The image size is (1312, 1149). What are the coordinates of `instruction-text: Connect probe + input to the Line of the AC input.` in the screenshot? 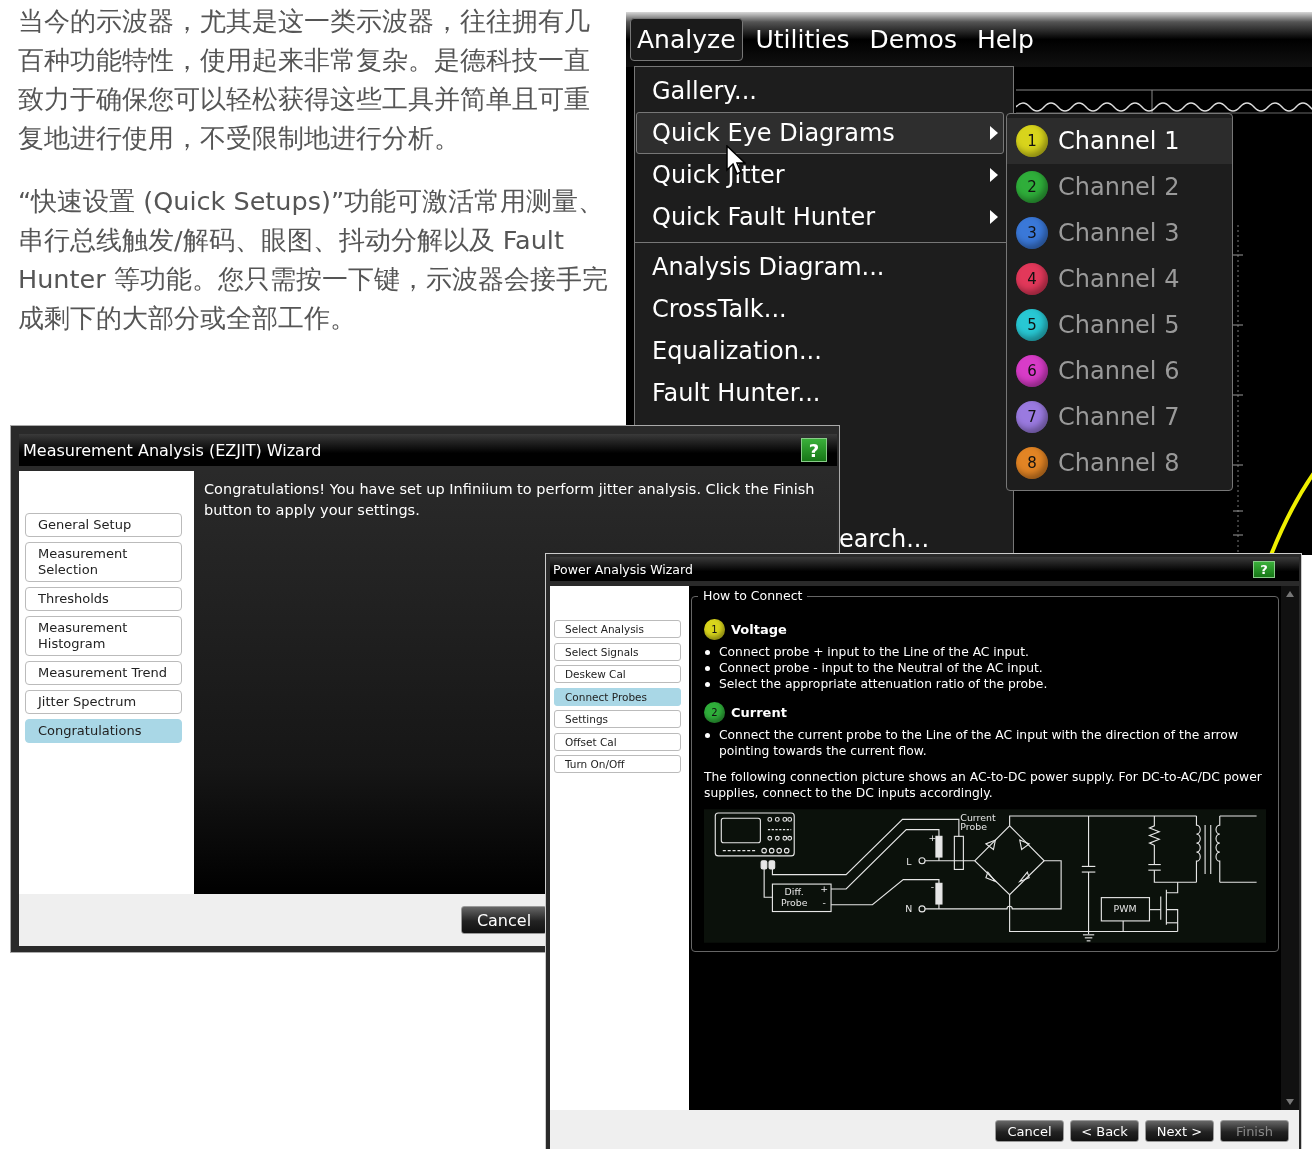 It's located at (874, 652).